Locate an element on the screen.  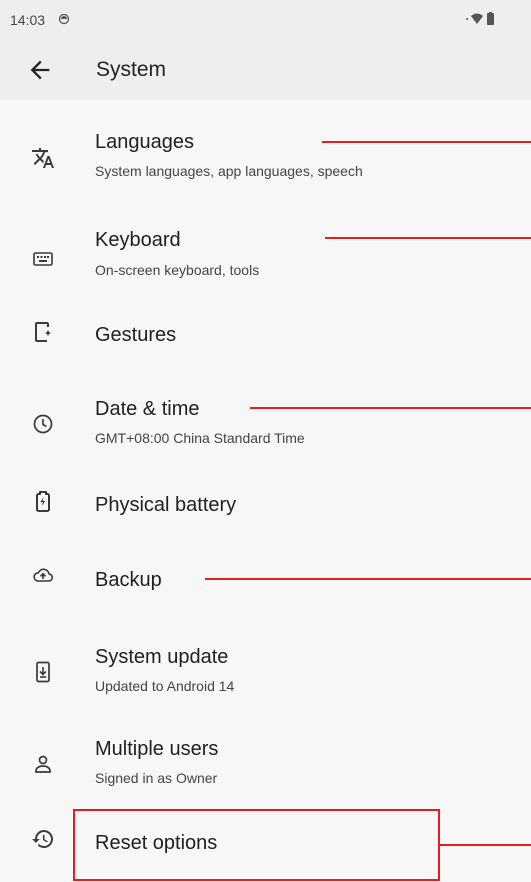
cloud-backup-icon is located at coordinates (43, 575).